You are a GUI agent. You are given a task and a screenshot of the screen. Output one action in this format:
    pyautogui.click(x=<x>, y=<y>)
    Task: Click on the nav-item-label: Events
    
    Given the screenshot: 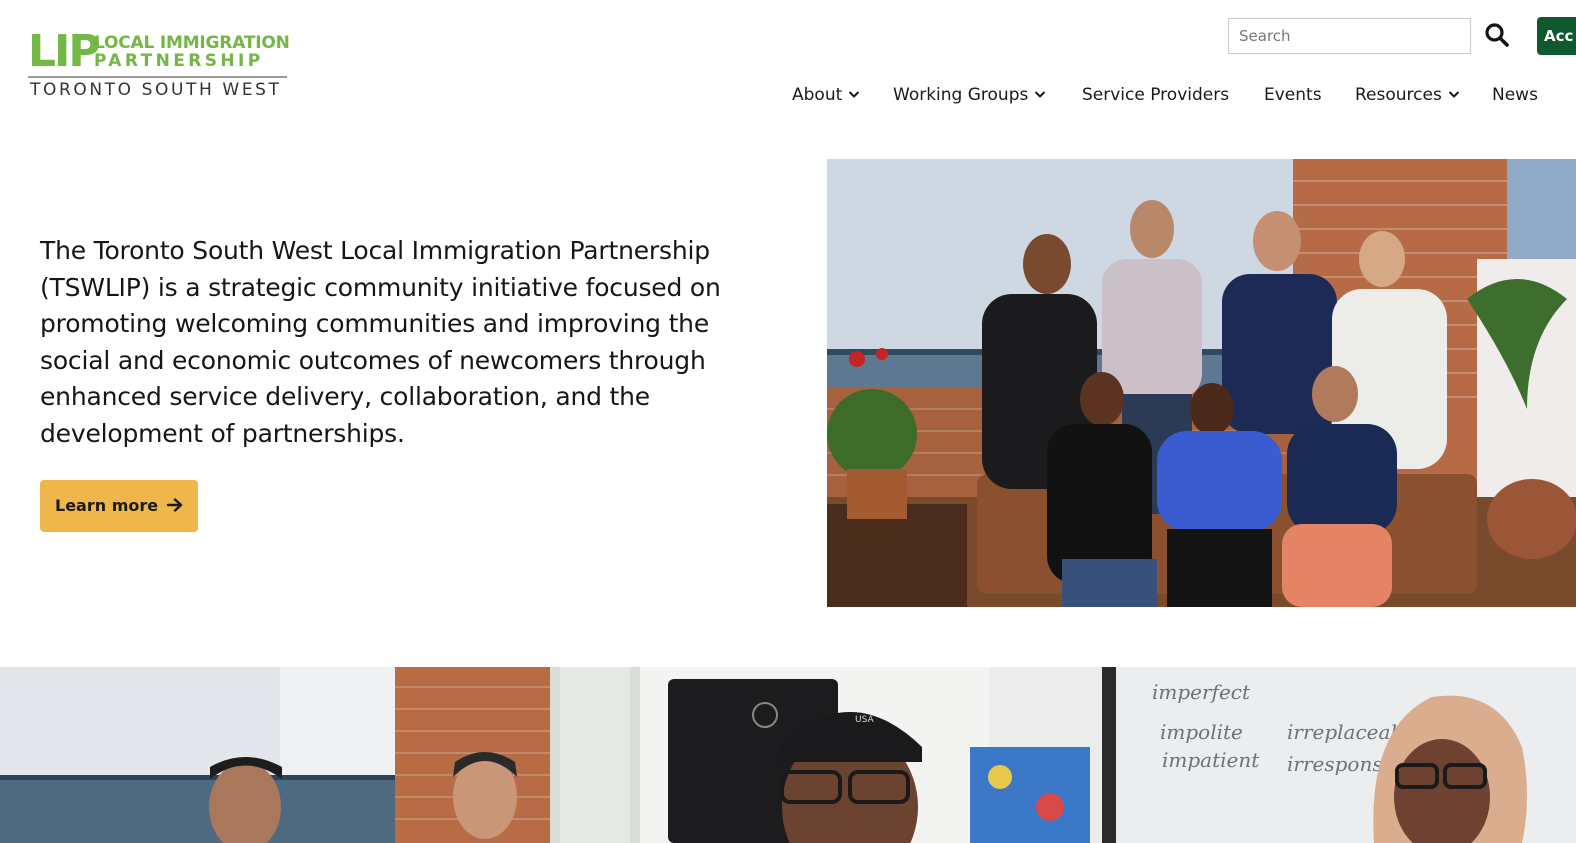 What is the action you would take?
    pyautogui.click(x=1293, y=95)
    